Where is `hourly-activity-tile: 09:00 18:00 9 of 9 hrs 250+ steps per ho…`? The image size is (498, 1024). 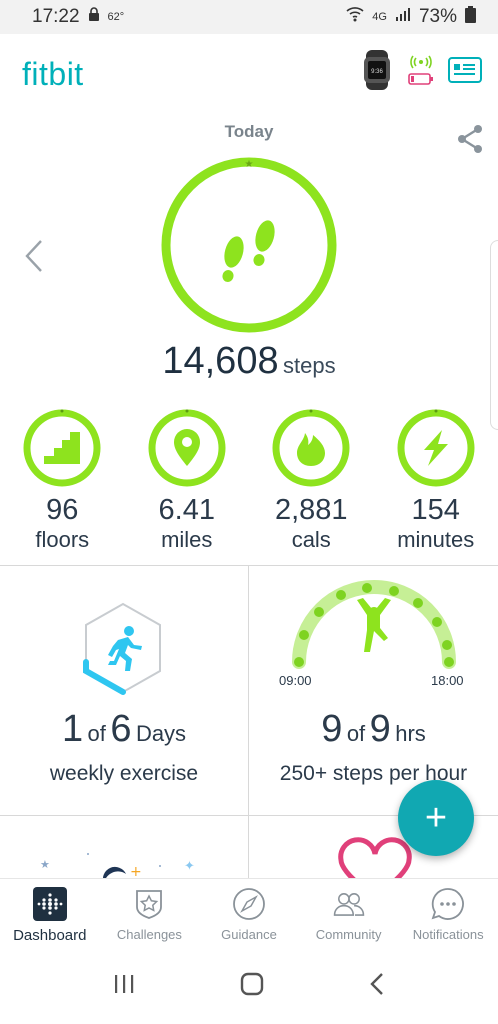 hourly-activity-tile: 09:00 18:00 9 of 9 hrs 250+ steps per ho… is located at coordinates (373, 690).